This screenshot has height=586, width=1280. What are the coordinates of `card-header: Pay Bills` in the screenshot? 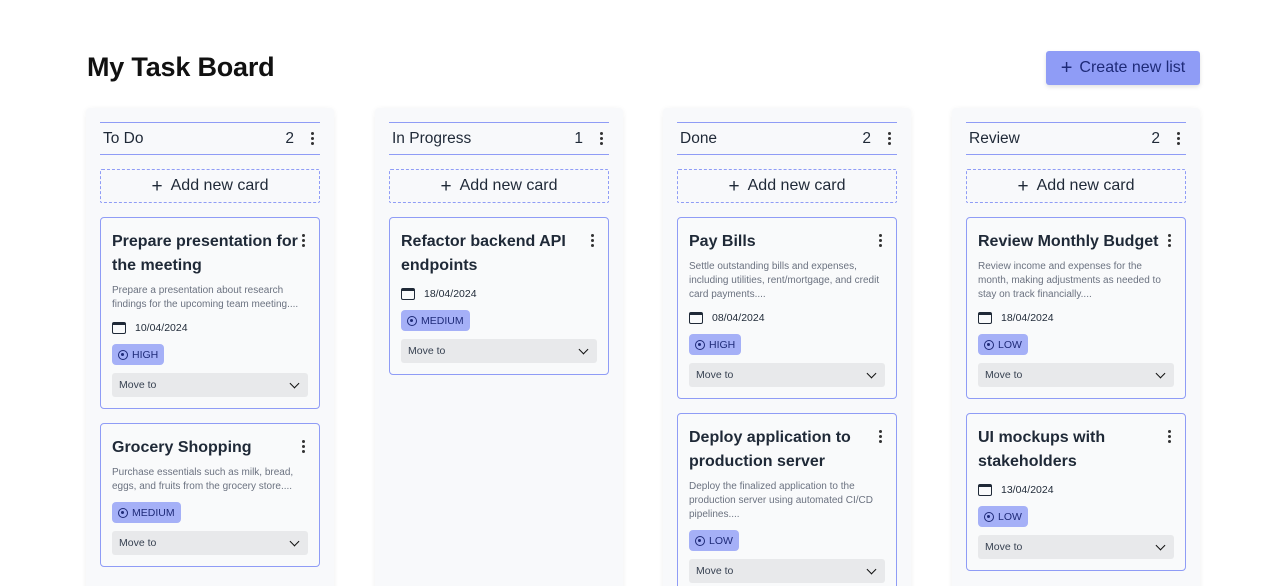 It's located at (787, 242).